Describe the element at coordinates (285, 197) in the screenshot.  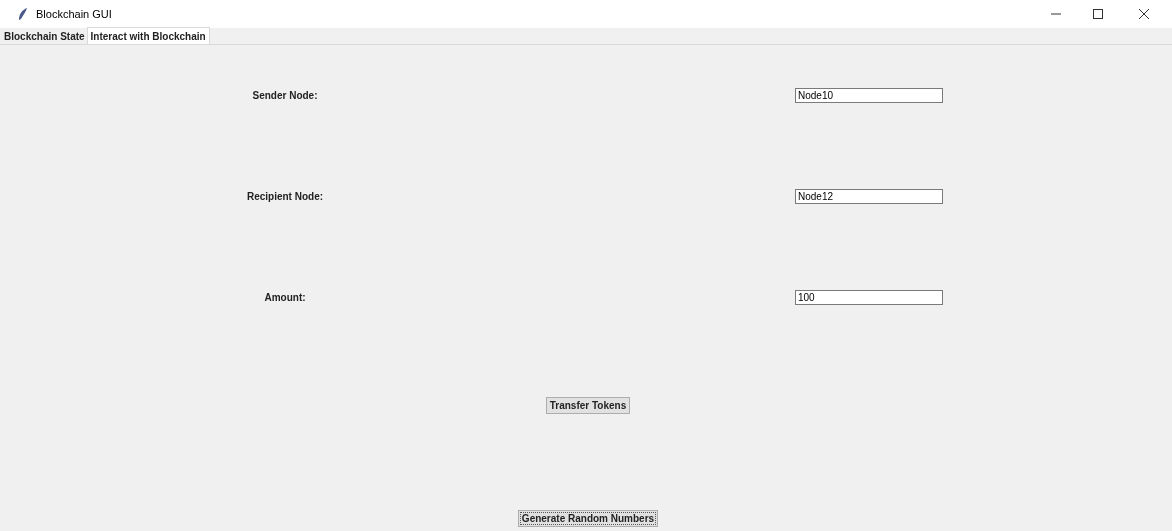
I see `field-label: Recipient Node:` at that location.